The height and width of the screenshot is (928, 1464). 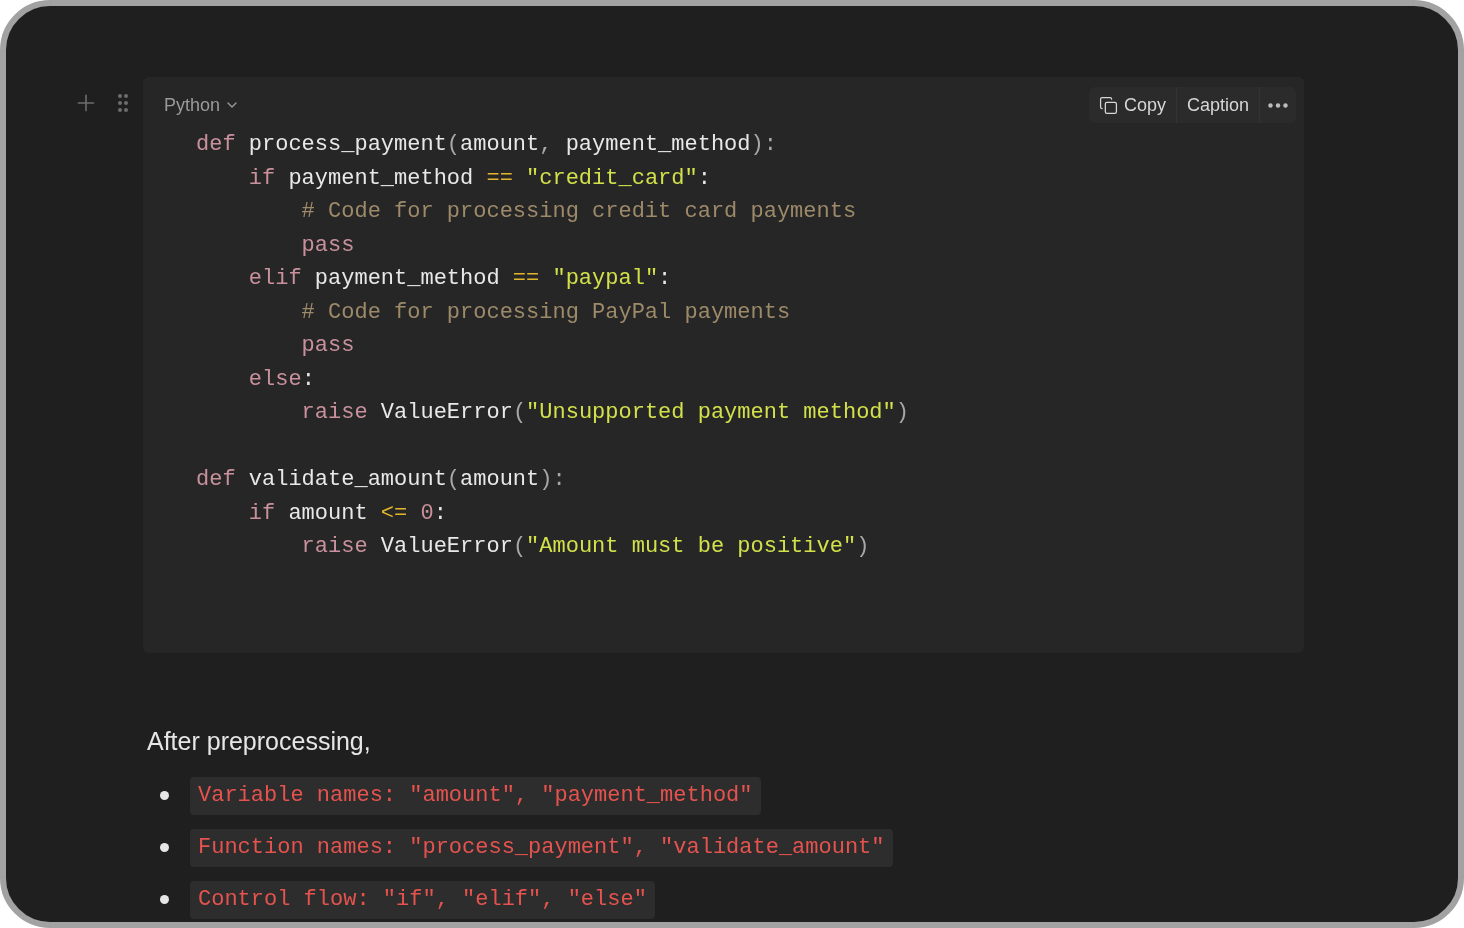 What do you see at coordinates (422, 899) in the screenshot?
I see `inline-code: Control flow: "if", "elif", "else"` at bounding box center [422, 899].